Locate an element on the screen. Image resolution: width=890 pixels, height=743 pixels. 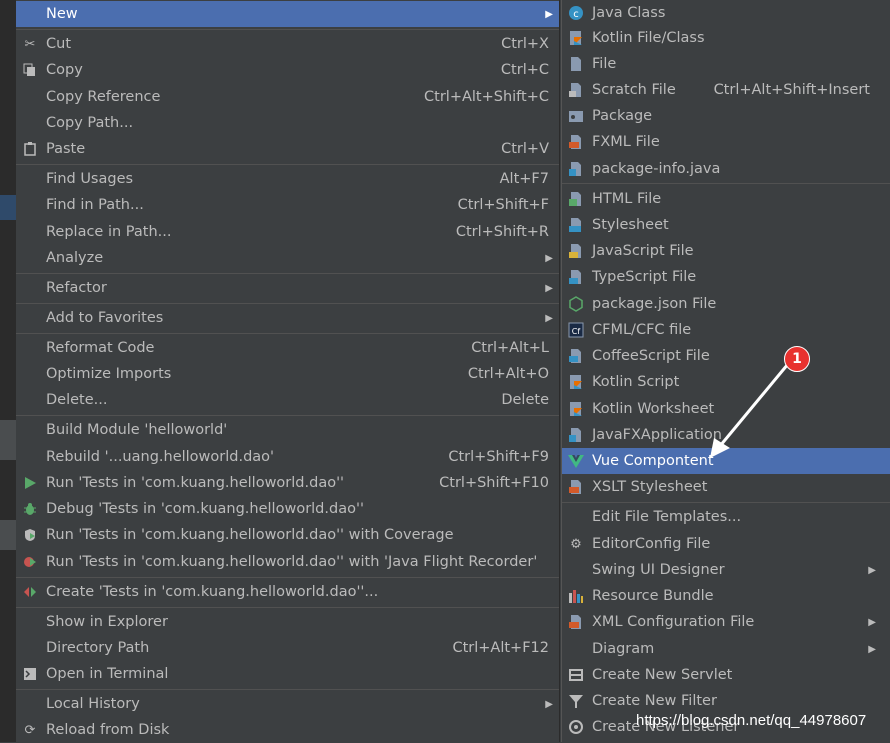
submenu-item-kotlin-file: Kotlin File/Class is located at coordinates (726, 38).